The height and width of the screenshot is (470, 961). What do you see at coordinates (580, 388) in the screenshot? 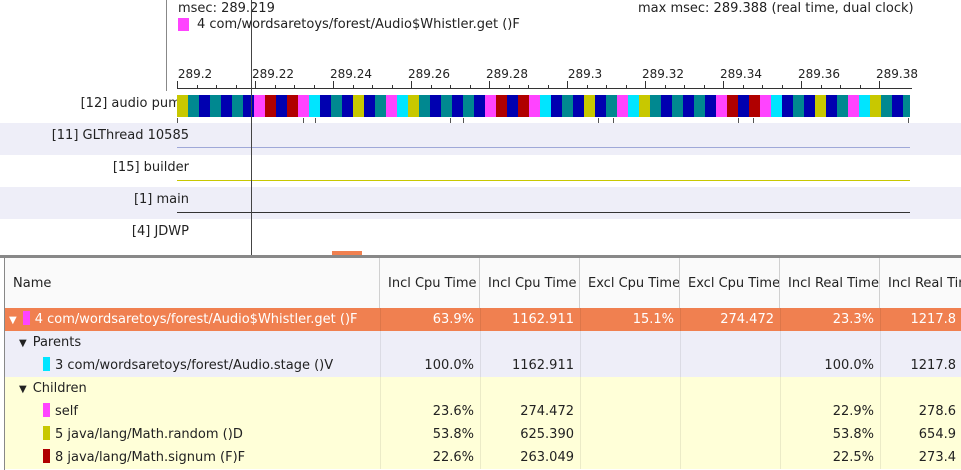
I see `column-separator` at bounding box center [580, 388].